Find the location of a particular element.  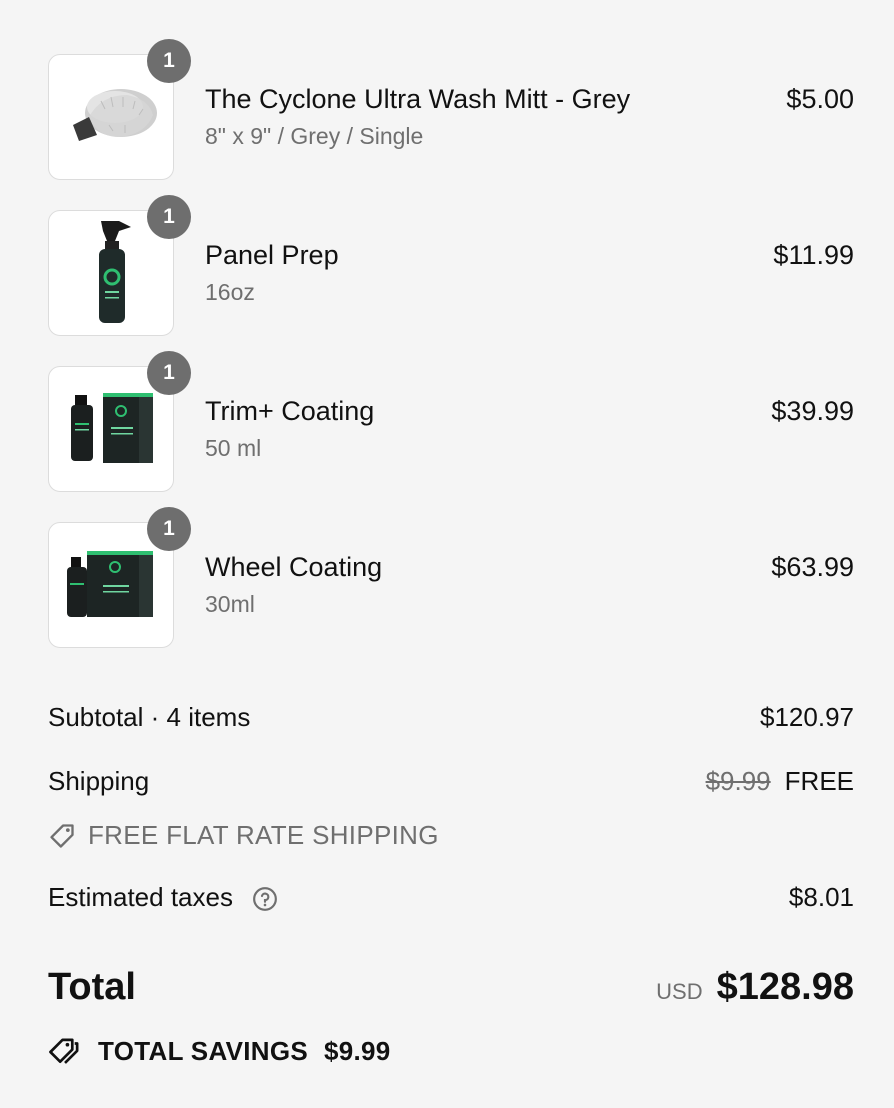

item-name: Panel Prep is located at coordinates (272, 255).